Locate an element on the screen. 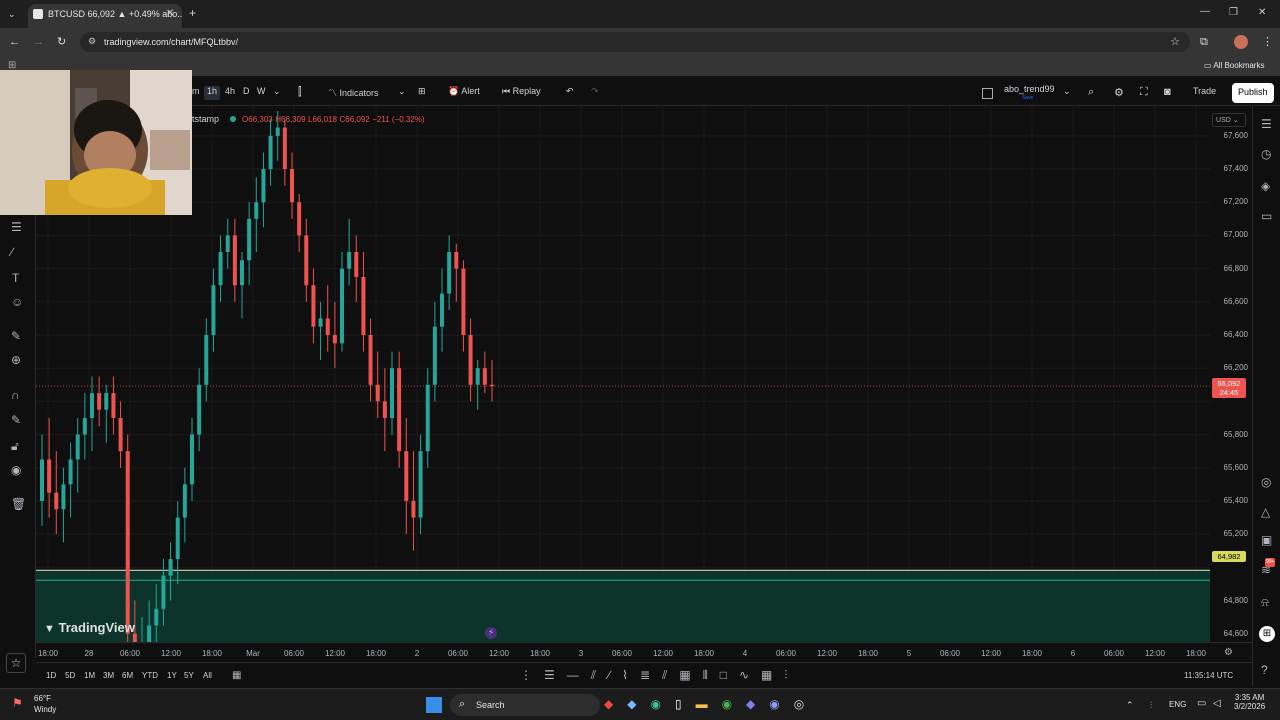 The width and height of the screenshot is (1280, 720). copilot-icon: ◆ is located at coordinates (638, 704).